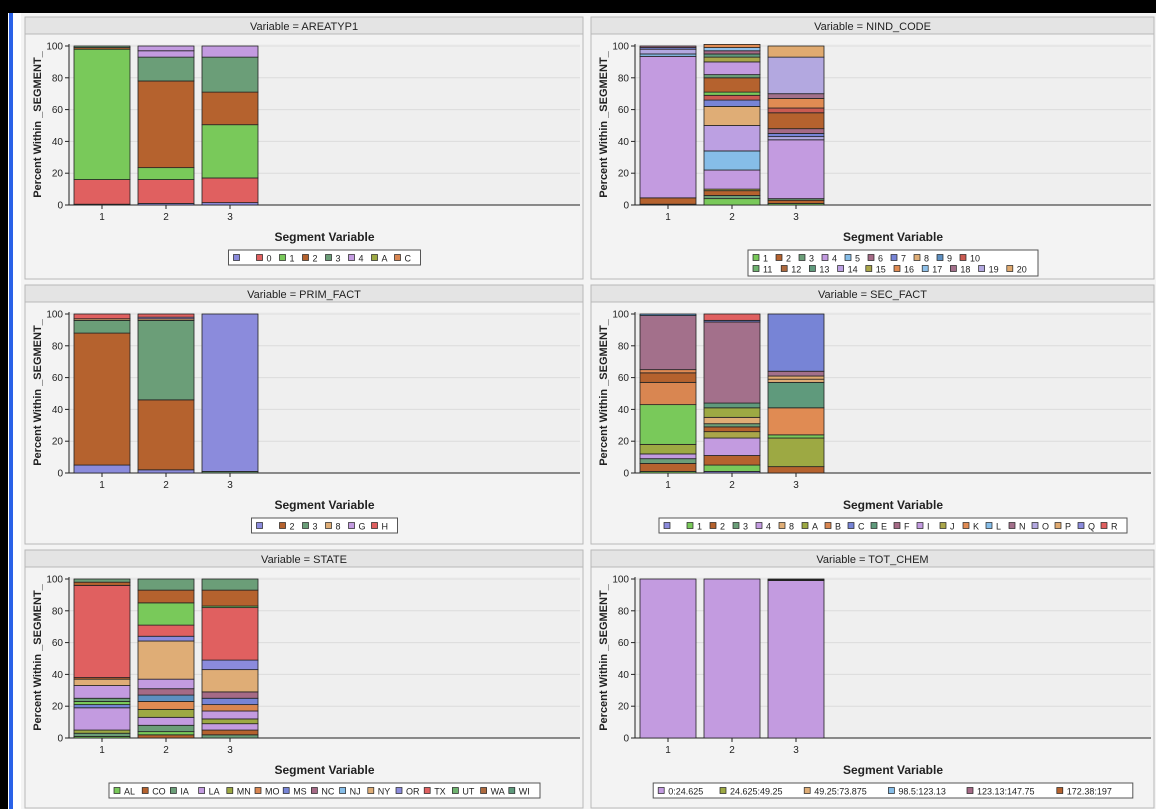 The image size is (1156, 809). I want to click on panel-title: Variable = NIND_CODE, so click(872, 27).